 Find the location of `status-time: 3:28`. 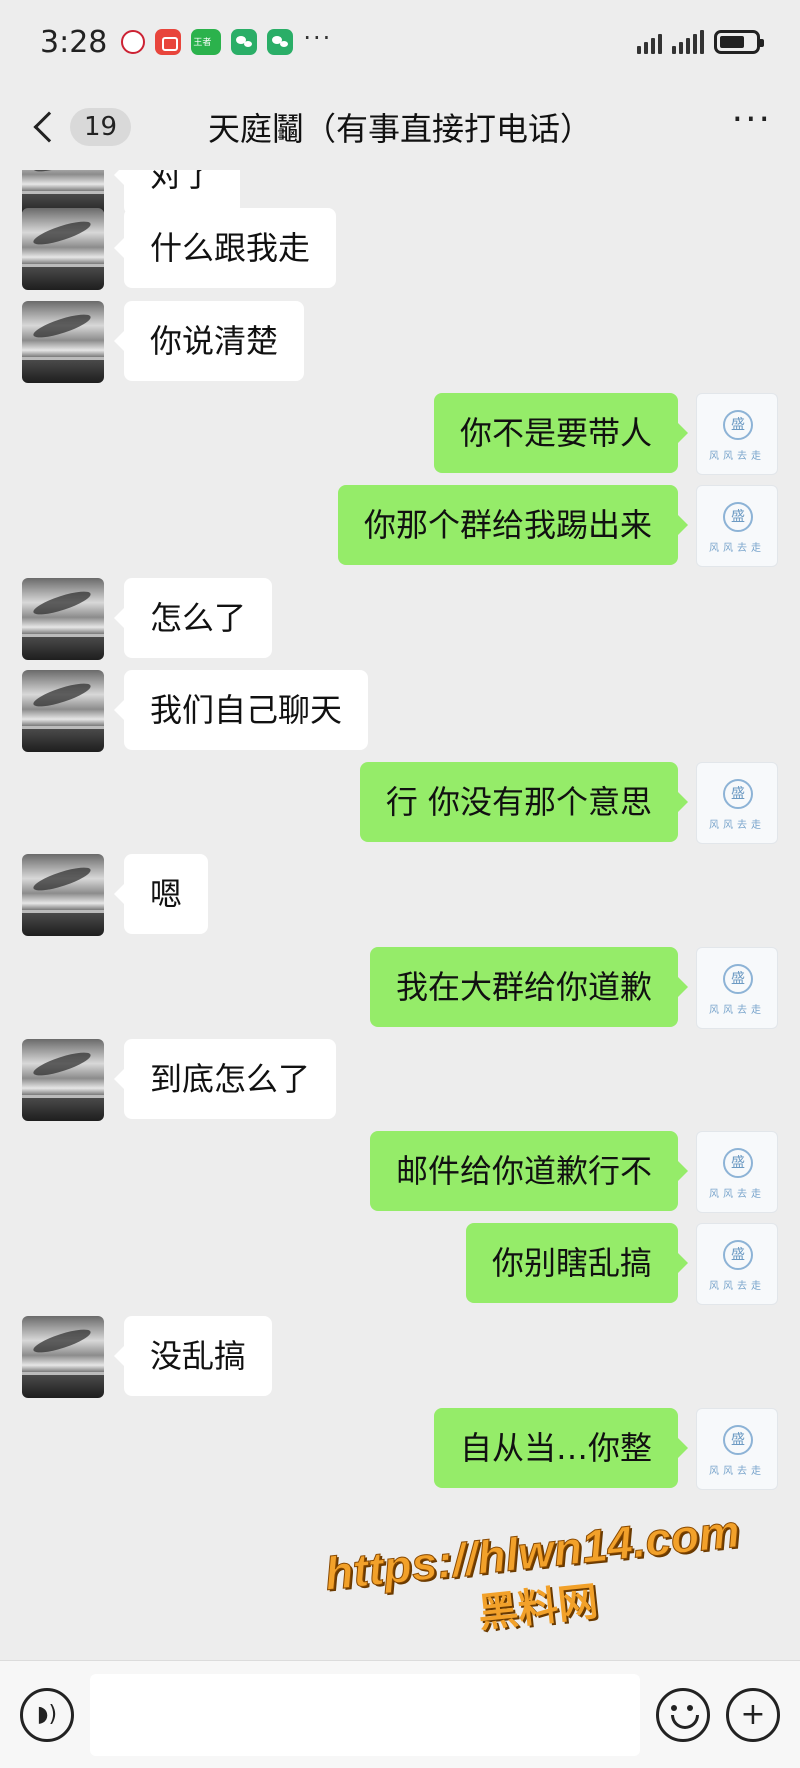

status-time: 3:28 is located at coordinates (74, 42).